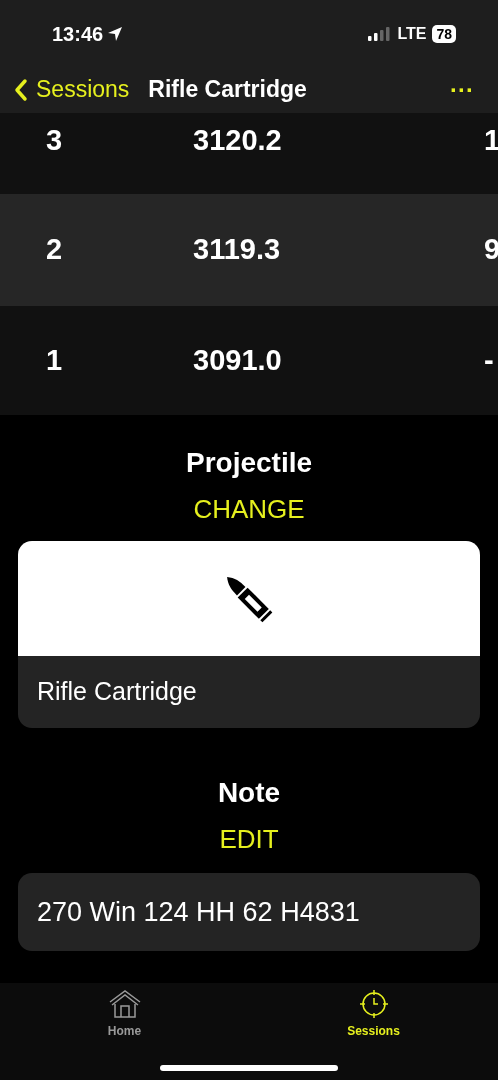 The width and height of the screenshot is (498, 1080). What do you see at coordinates (249, 839) in the screenshot?
I see `edit-button: EDIT` at bounding box center [249, 839].